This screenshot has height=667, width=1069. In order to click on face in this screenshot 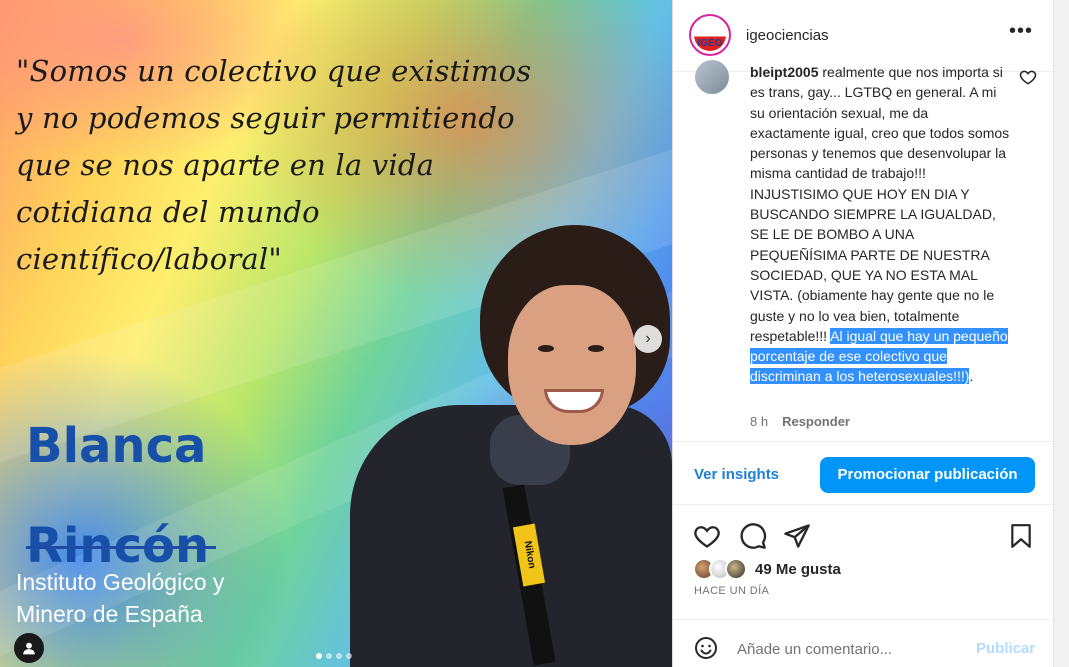, I will do `click(572, 365)`.